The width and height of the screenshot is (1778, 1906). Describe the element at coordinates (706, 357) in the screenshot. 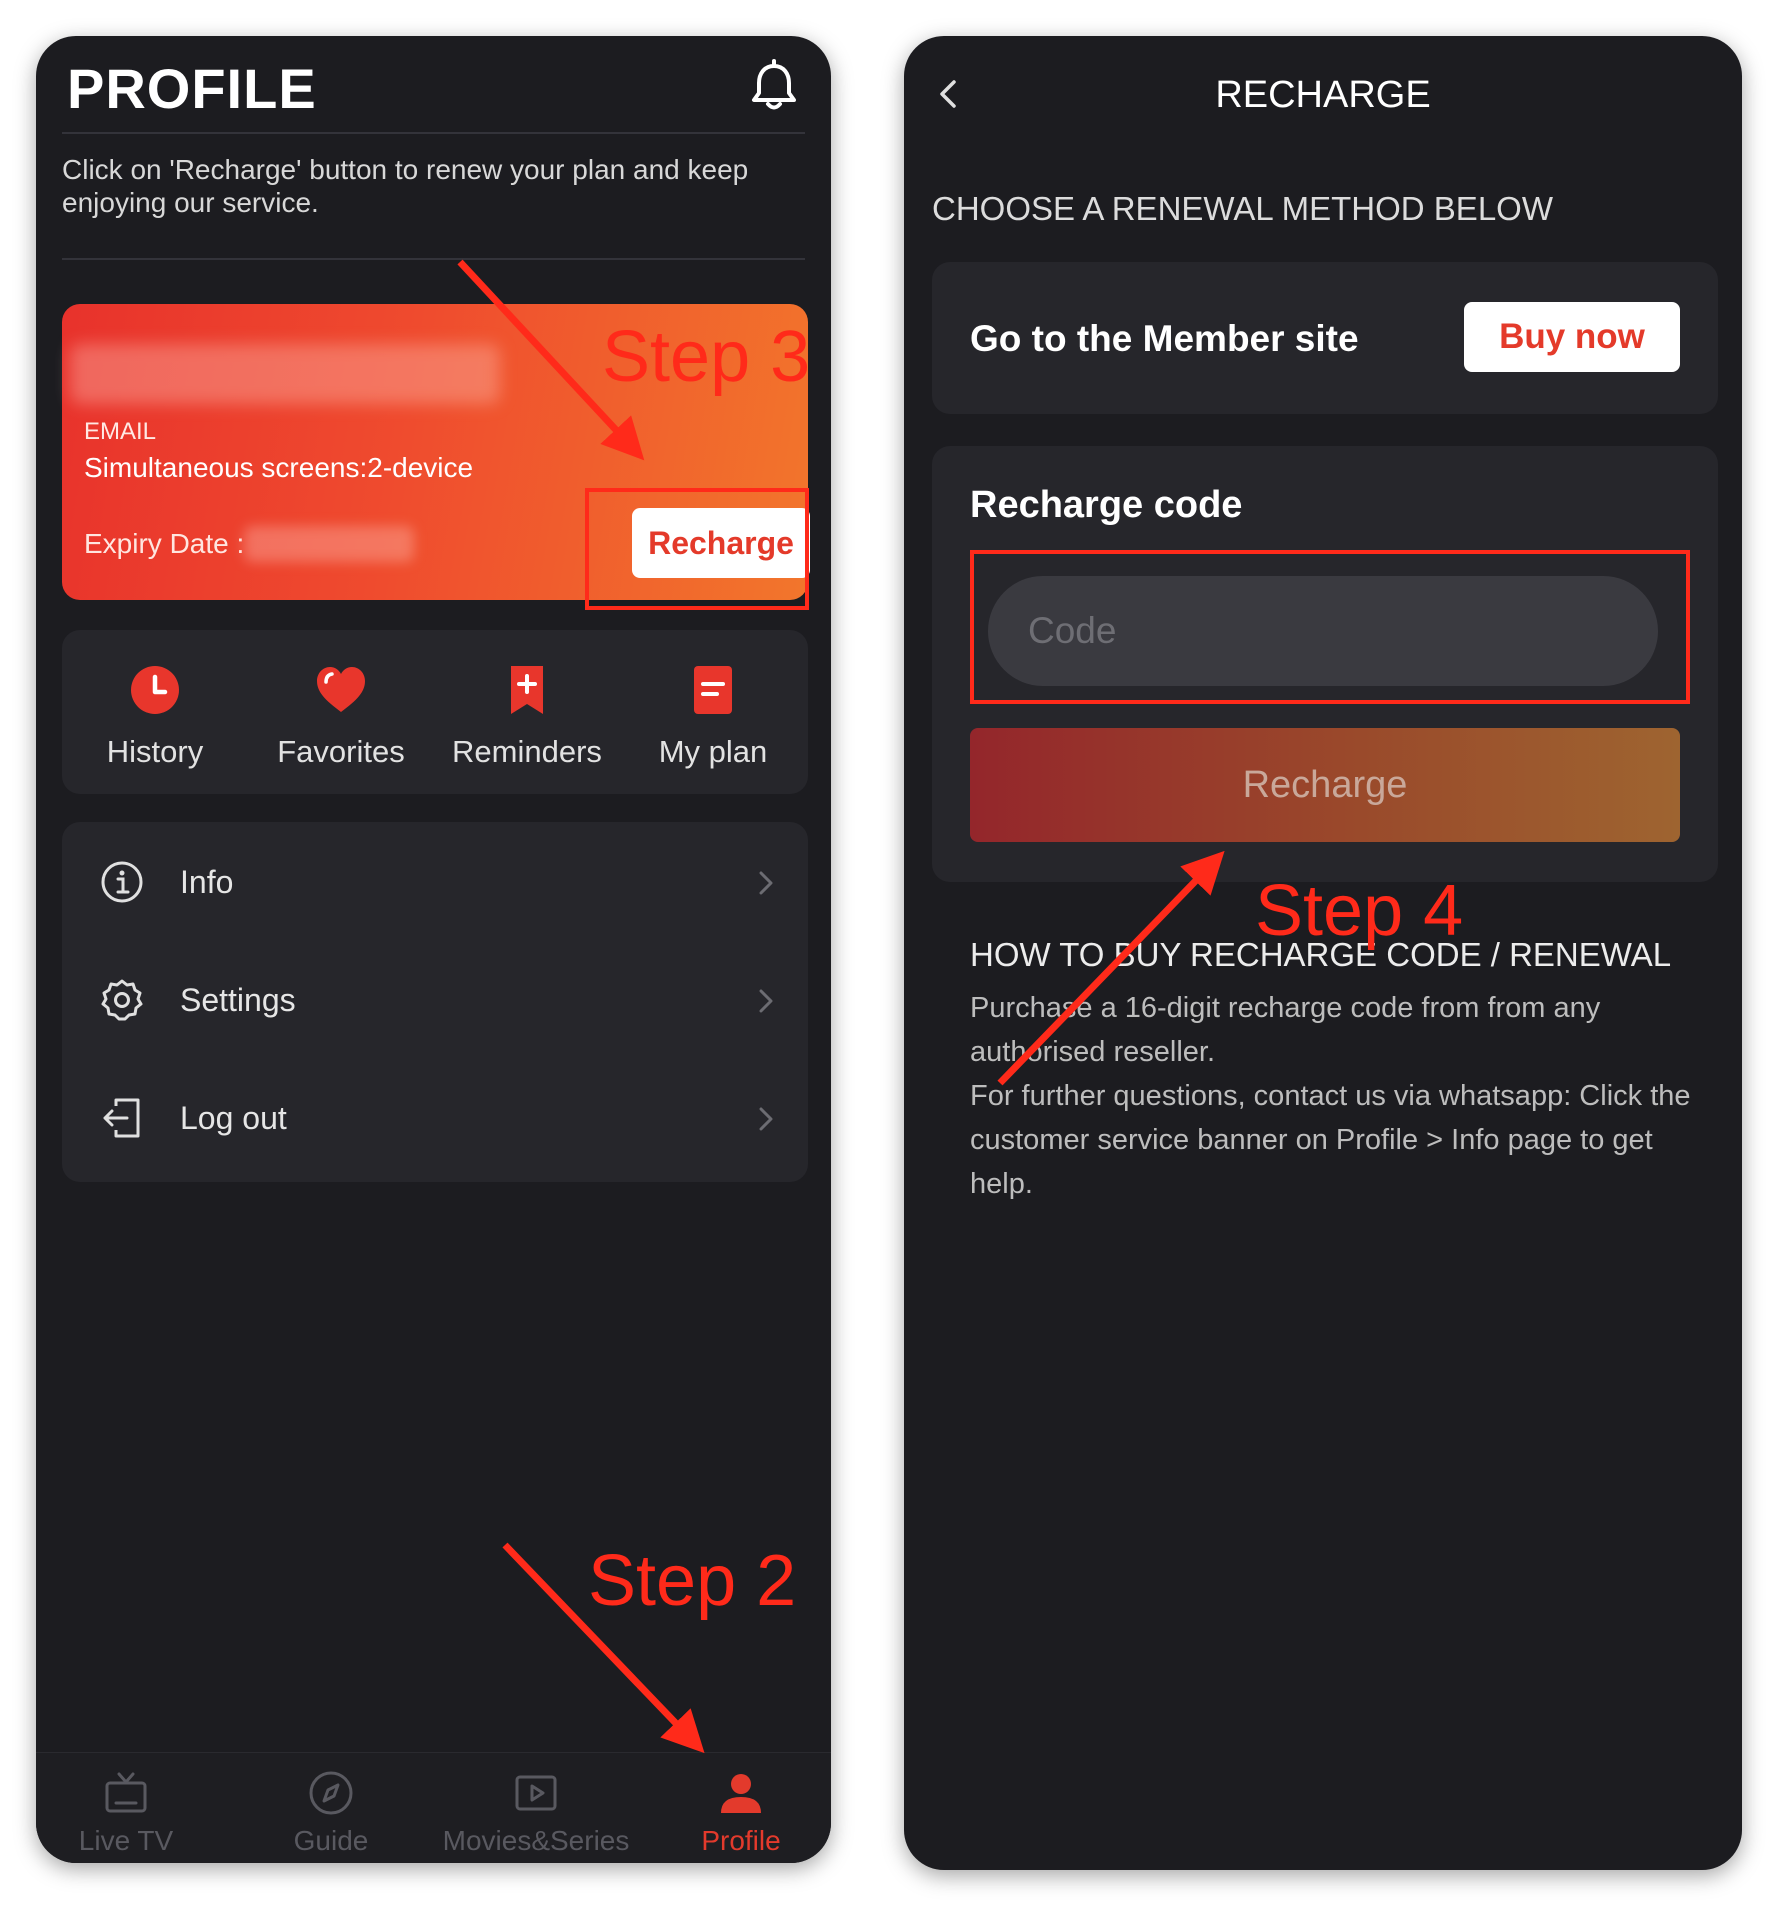

I see `step3-label: Step 3` at that location.